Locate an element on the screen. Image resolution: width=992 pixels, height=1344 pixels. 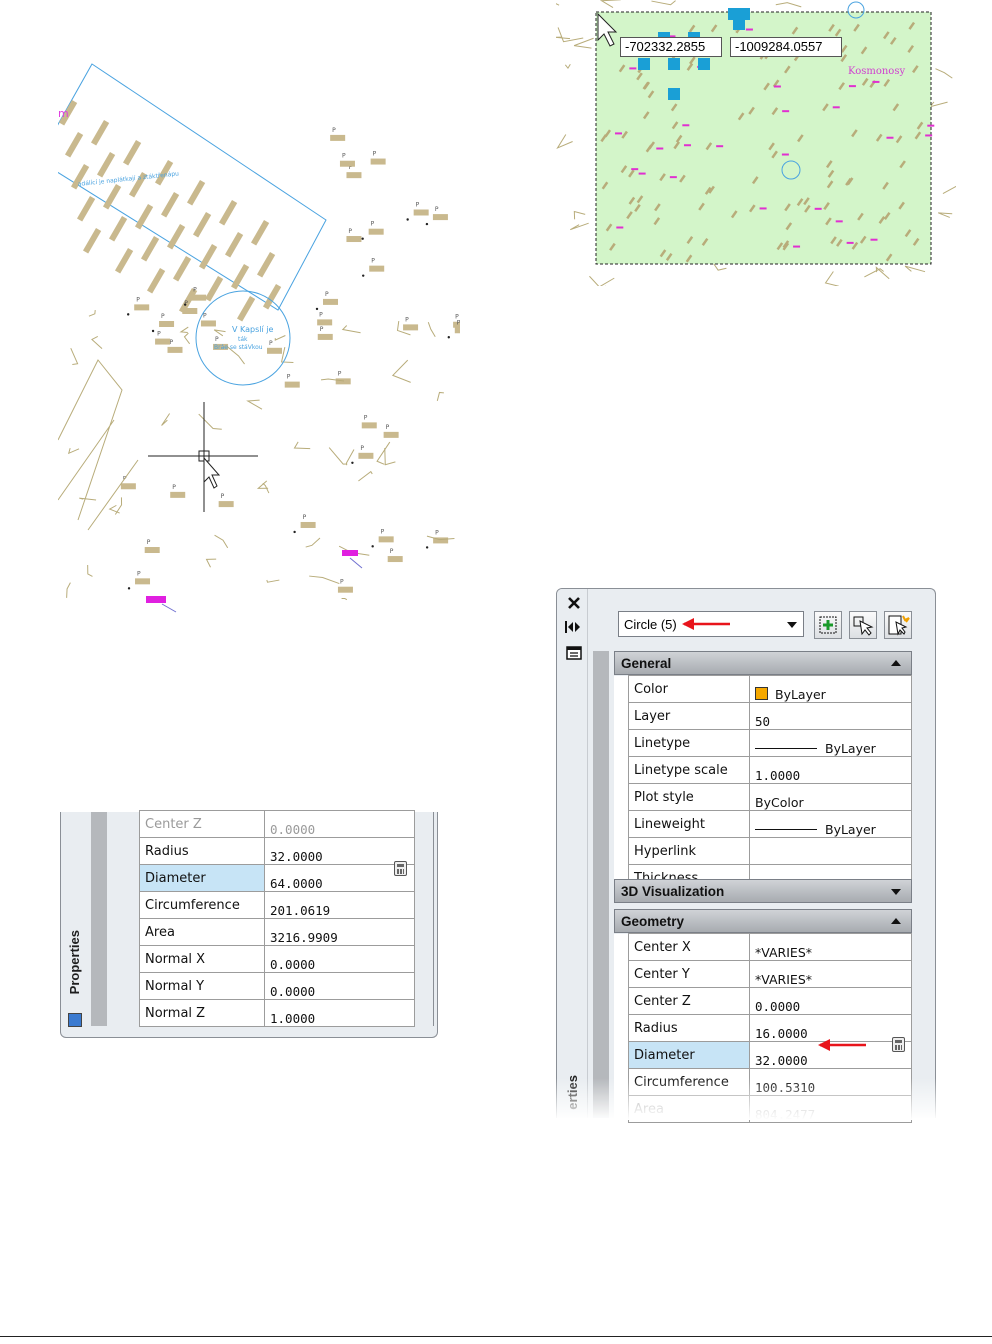
property-row: Color ByLayer is located at coordinates (763, 689).